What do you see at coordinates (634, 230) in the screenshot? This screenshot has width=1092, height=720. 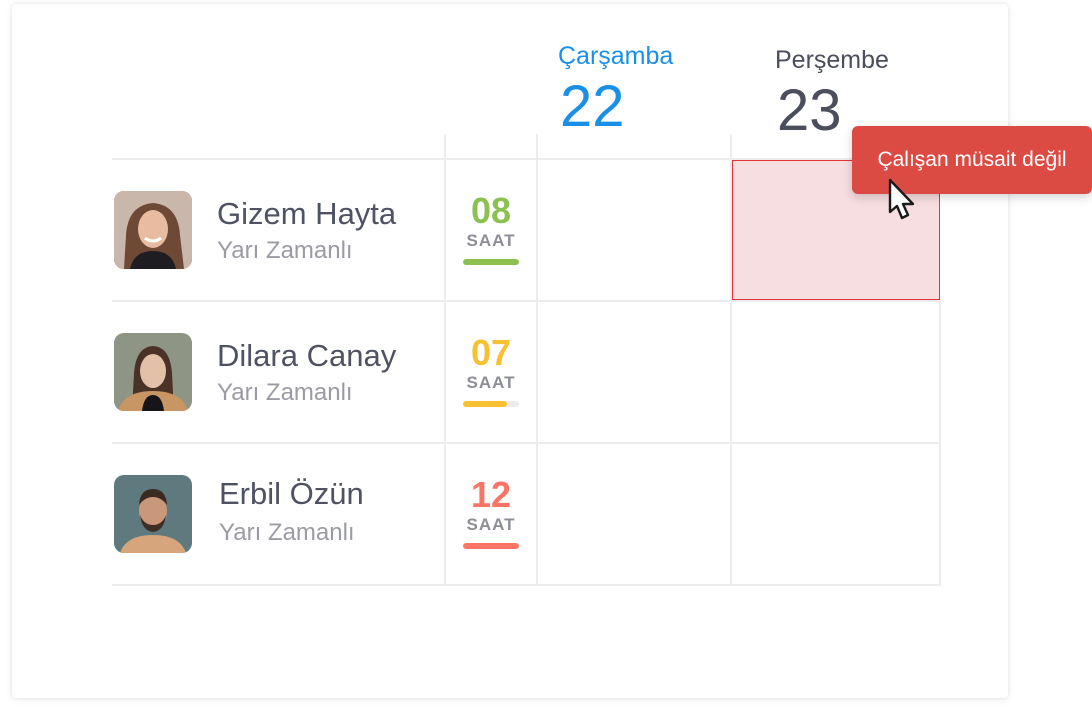 I see `schedule-cell-gizem-wednesday` at bounding box center [634, 230].